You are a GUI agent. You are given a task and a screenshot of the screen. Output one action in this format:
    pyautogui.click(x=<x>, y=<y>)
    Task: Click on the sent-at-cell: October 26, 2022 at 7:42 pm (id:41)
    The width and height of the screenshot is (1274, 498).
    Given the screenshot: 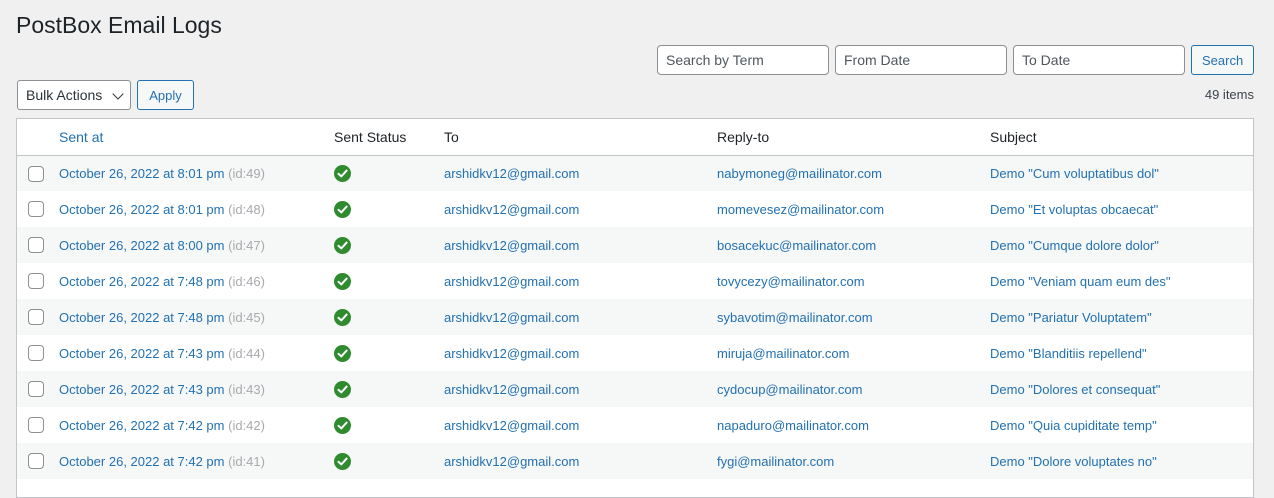 What is the action you would take?
    pyautogui.click(x=196, y=461)
    